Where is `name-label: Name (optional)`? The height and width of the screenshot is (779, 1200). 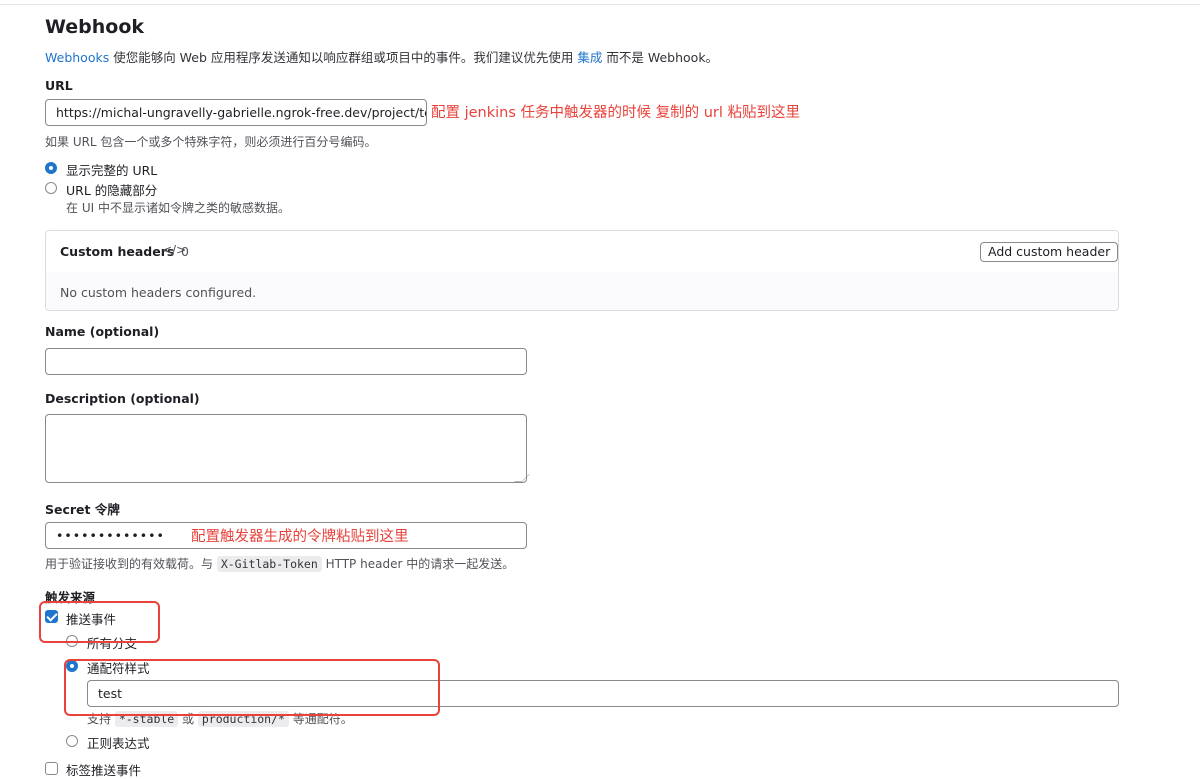 name-label: Name (optional) is located at coordinates (102, 331).